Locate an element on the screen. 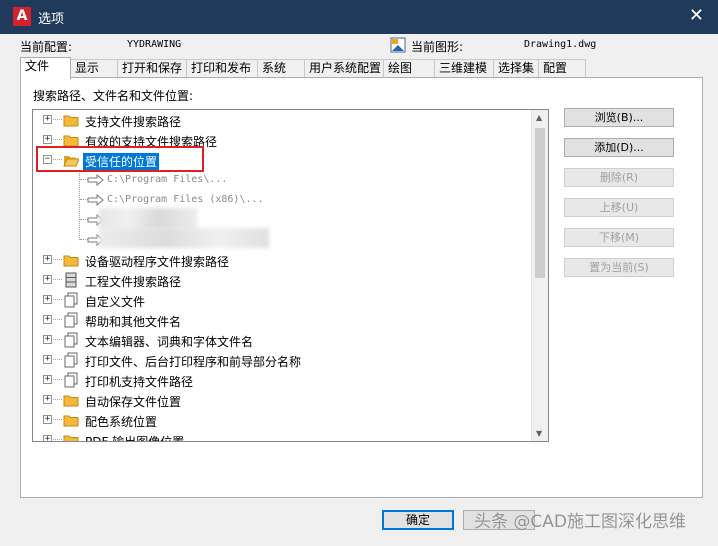 The width and height of the screenshot is (718, 546). tree-item: + 配色系统位置 is located at coordinates (283, 420).